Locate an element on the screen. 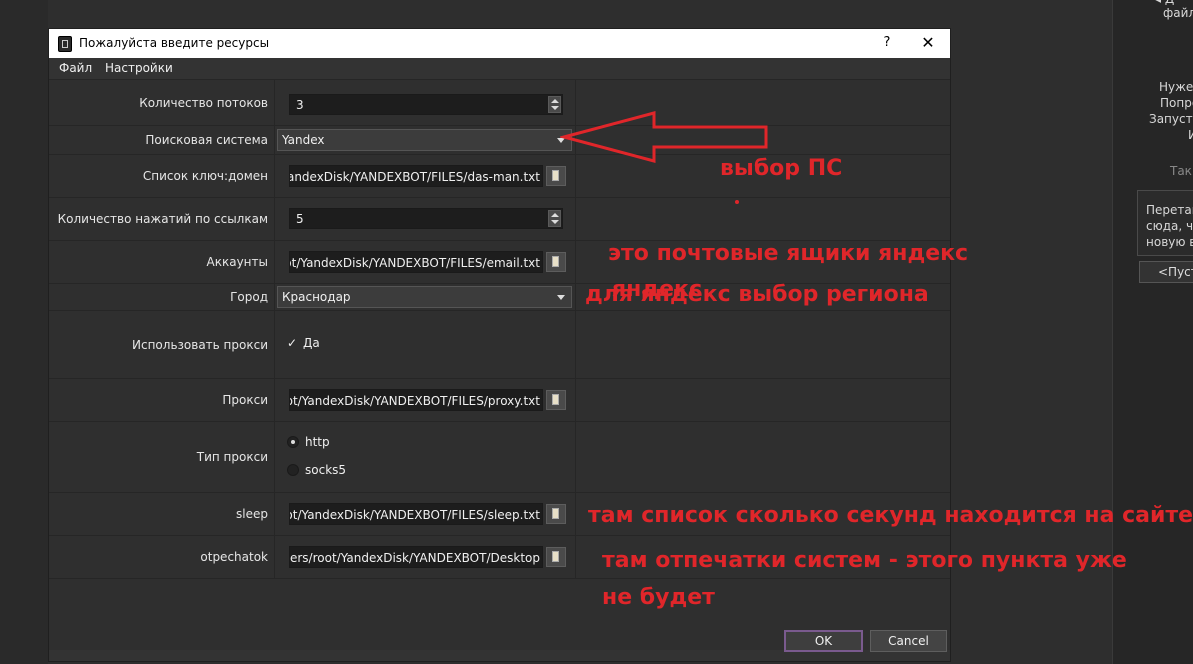 This screenshot has height=664, width=1193. search-engine-label: Поисковая система is located at coordinates (162, 140).